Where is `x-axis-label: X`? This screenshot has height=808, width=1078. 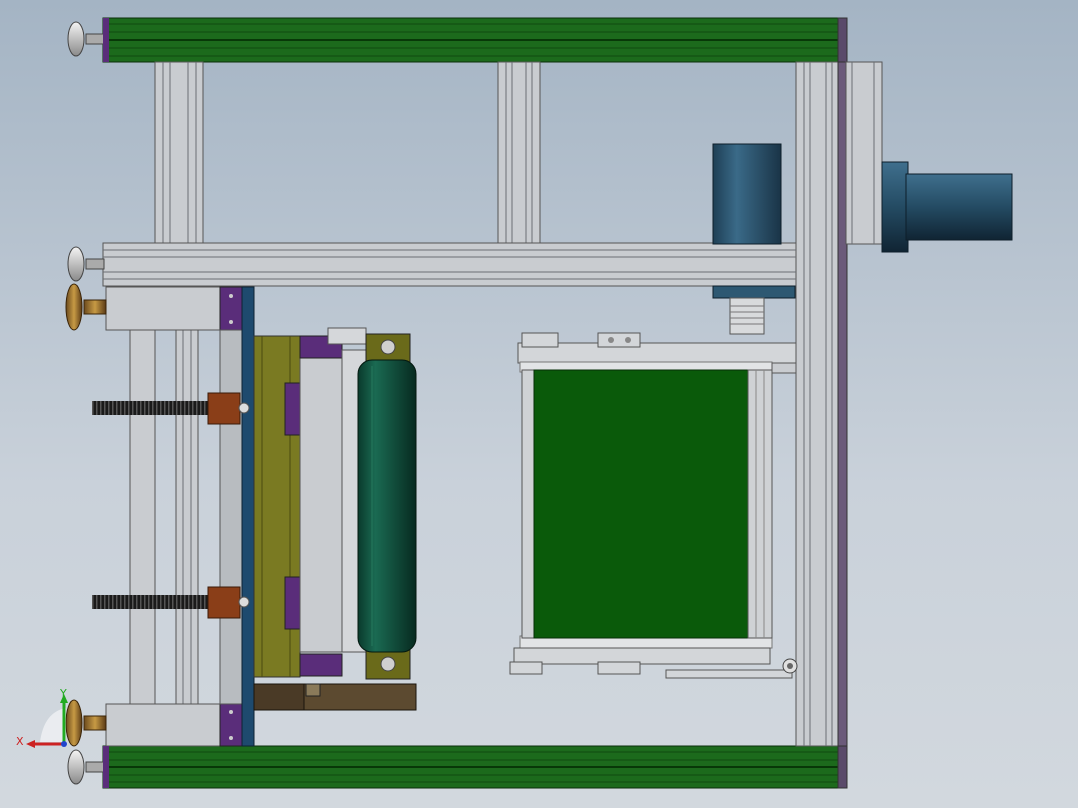 x-axis-label: X is located at coordinates (20, 741).